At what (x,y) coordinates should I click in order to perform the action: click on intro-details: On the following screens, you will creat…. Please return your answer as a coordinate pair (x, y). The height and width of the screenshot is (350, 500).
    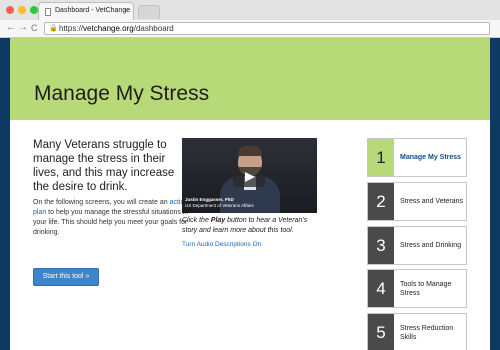
    Looking at the image, I should click on (115, 218).